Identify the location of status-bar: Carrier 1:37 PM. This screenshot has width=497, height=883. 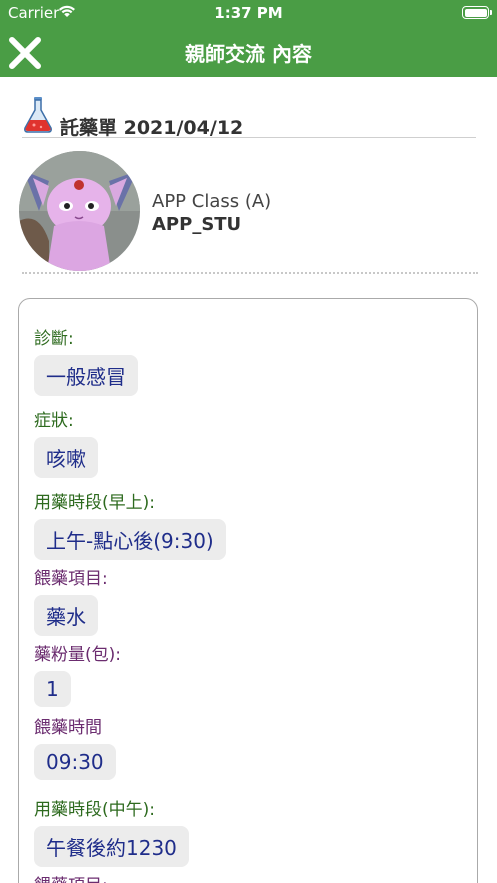
(248, 13).